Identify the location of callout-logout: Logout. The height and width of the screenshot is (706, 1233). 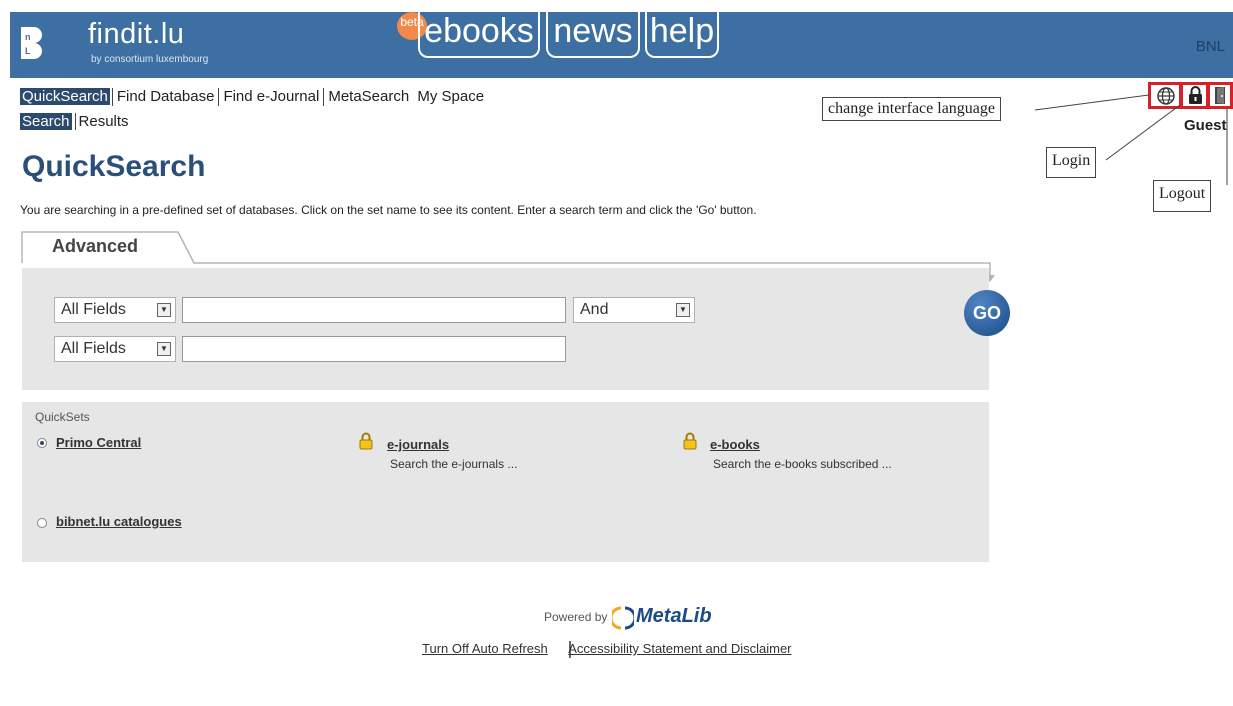
(1182, 196).